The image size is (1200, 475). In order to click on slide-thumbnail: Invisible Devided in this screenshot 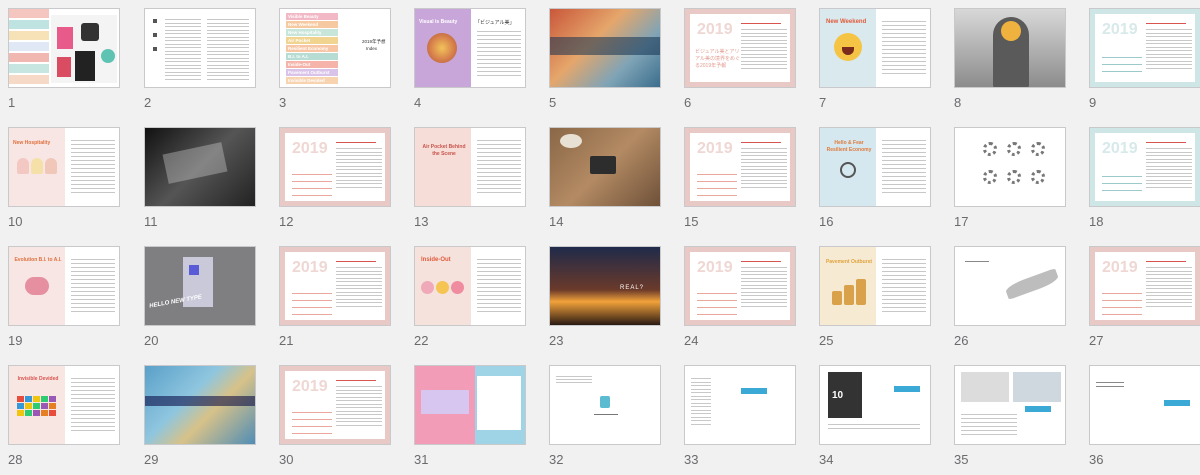, I will do `click(64, 405)`.